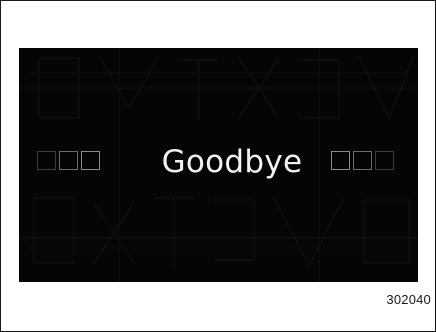 This screenshot has width=436, height=332. I want to click on goodbye-row: Goodbye, so click(218, 161).